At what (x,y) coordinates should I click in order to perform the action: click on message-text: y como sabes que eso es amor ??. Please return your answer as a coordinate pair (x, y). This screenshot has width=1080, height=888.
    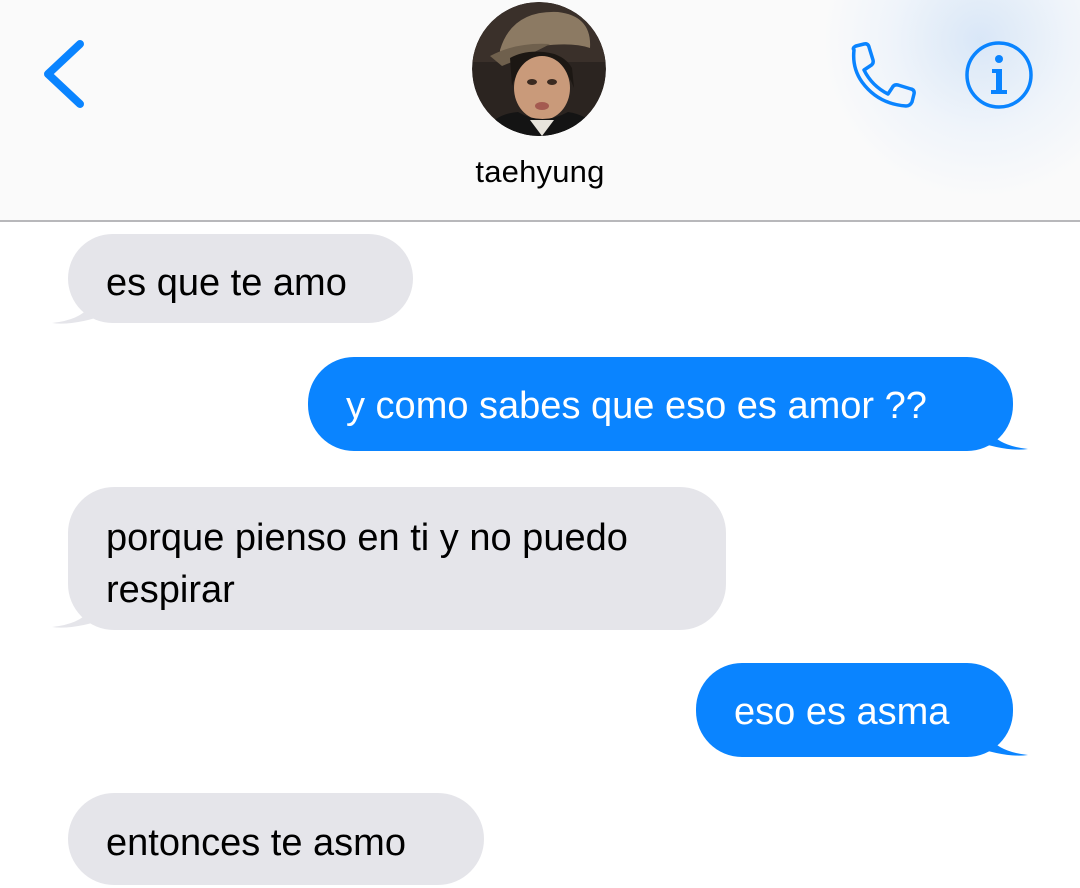
    Looking at the image, I should click on (636, 406).